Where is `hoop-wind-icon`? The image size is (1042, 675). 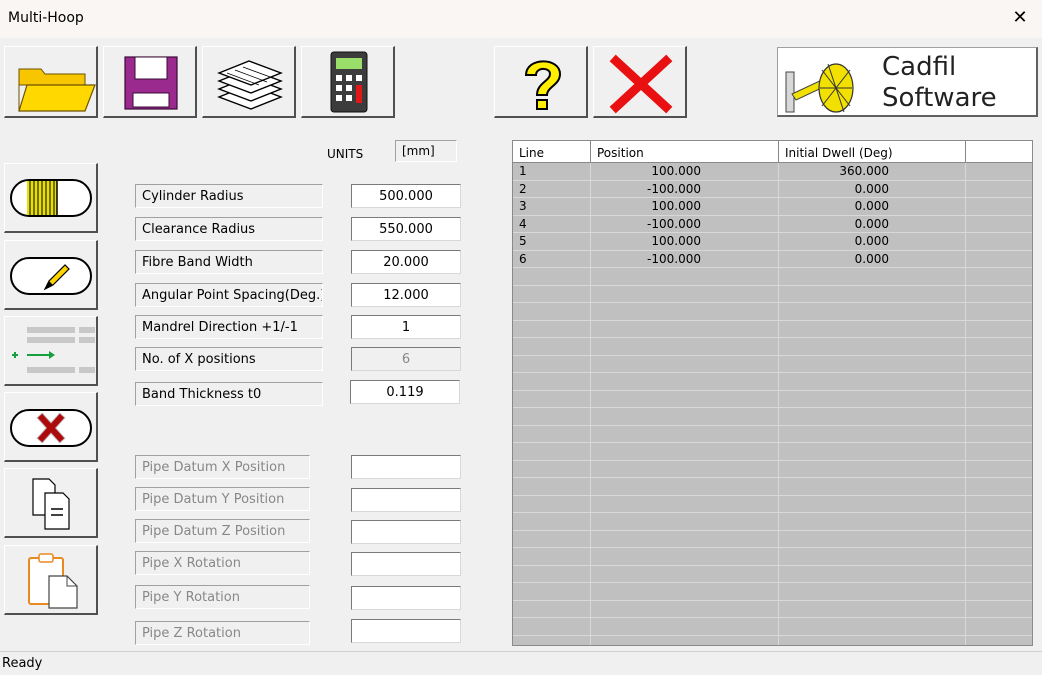 hoop-wind-icon is located at coordinates (51, 198).